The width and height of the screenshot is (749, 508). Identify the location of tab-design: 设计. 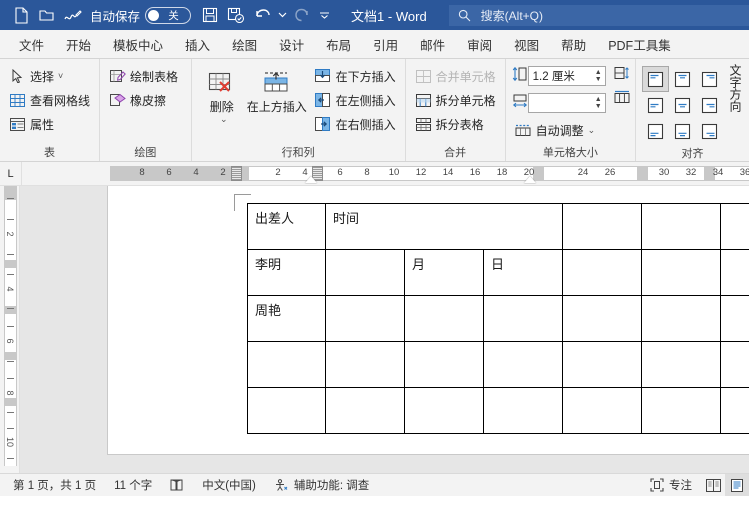
(291, 44).